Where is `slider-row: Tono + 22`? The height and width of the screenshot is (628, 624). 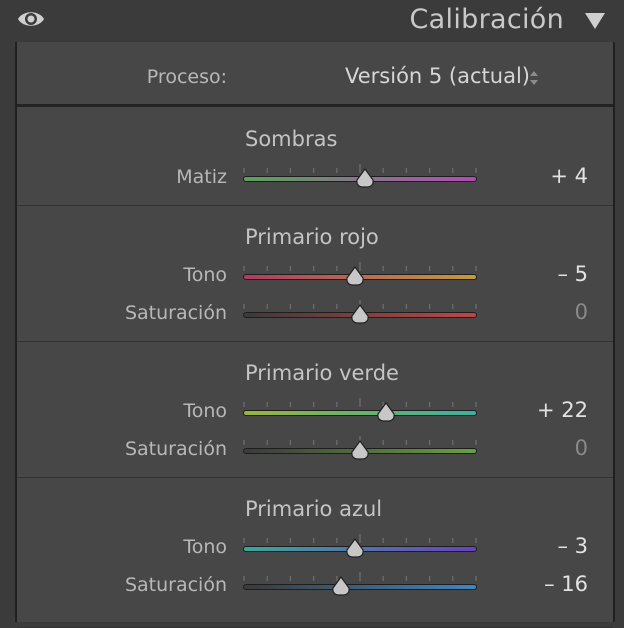 slider-row: Tono + 22 is located at coordinates (315, 411).